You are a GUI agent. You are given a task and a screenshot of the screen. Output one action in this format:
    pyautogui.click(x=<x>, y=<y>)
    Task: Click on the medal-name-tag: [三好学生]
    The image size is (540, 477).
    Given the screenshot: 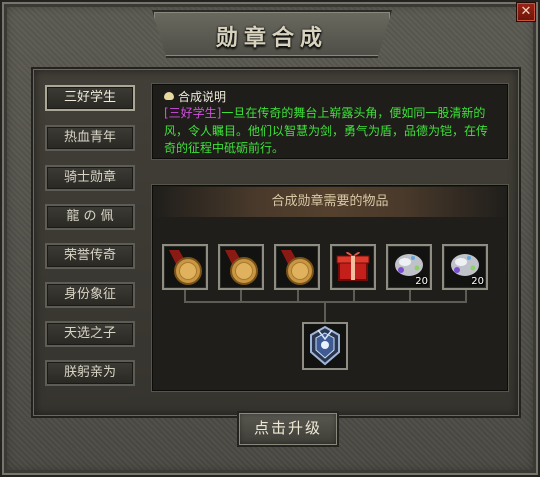 What is the action you would take?
    pyautogui.click(x=193, y=113)
    